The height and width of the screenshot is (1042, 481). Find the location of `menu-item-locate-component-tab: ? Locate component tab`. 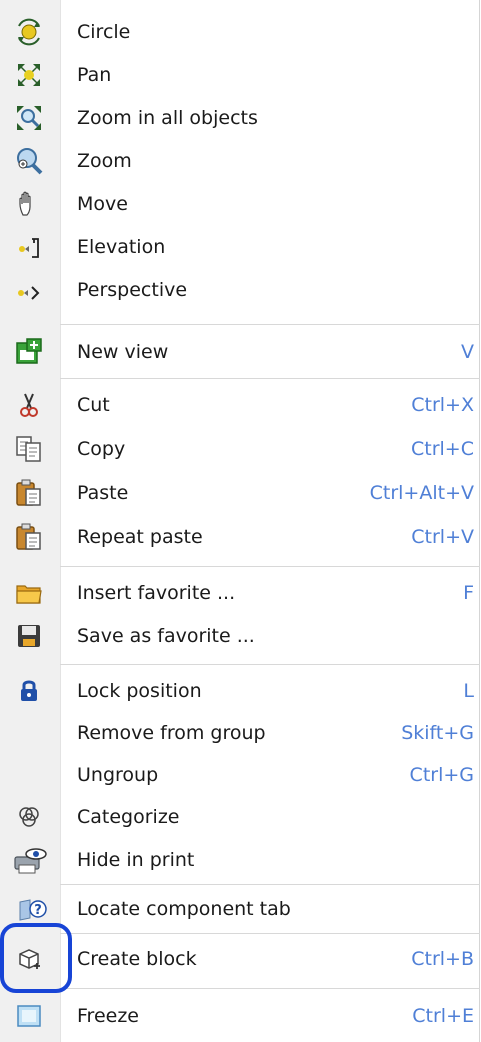

menu-item-locate-component-tab: ? Locate component tab is located at coordinates (240, 909).